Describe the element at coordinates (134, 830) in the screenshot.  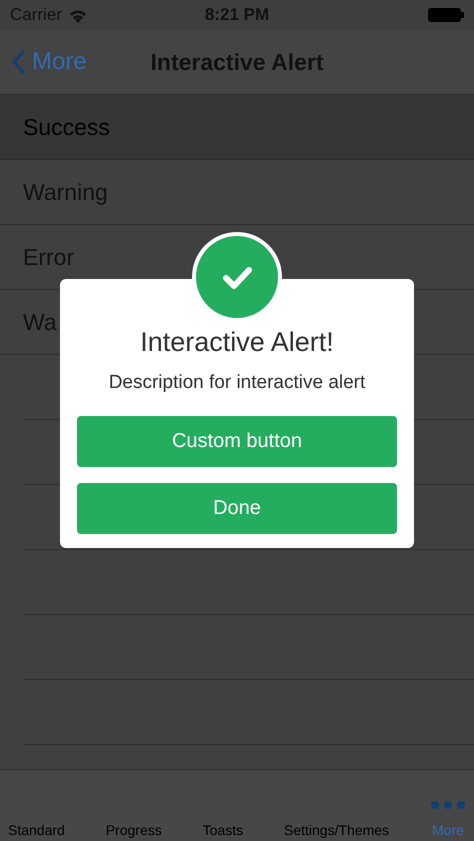
I see `tab: Progress` at that location.